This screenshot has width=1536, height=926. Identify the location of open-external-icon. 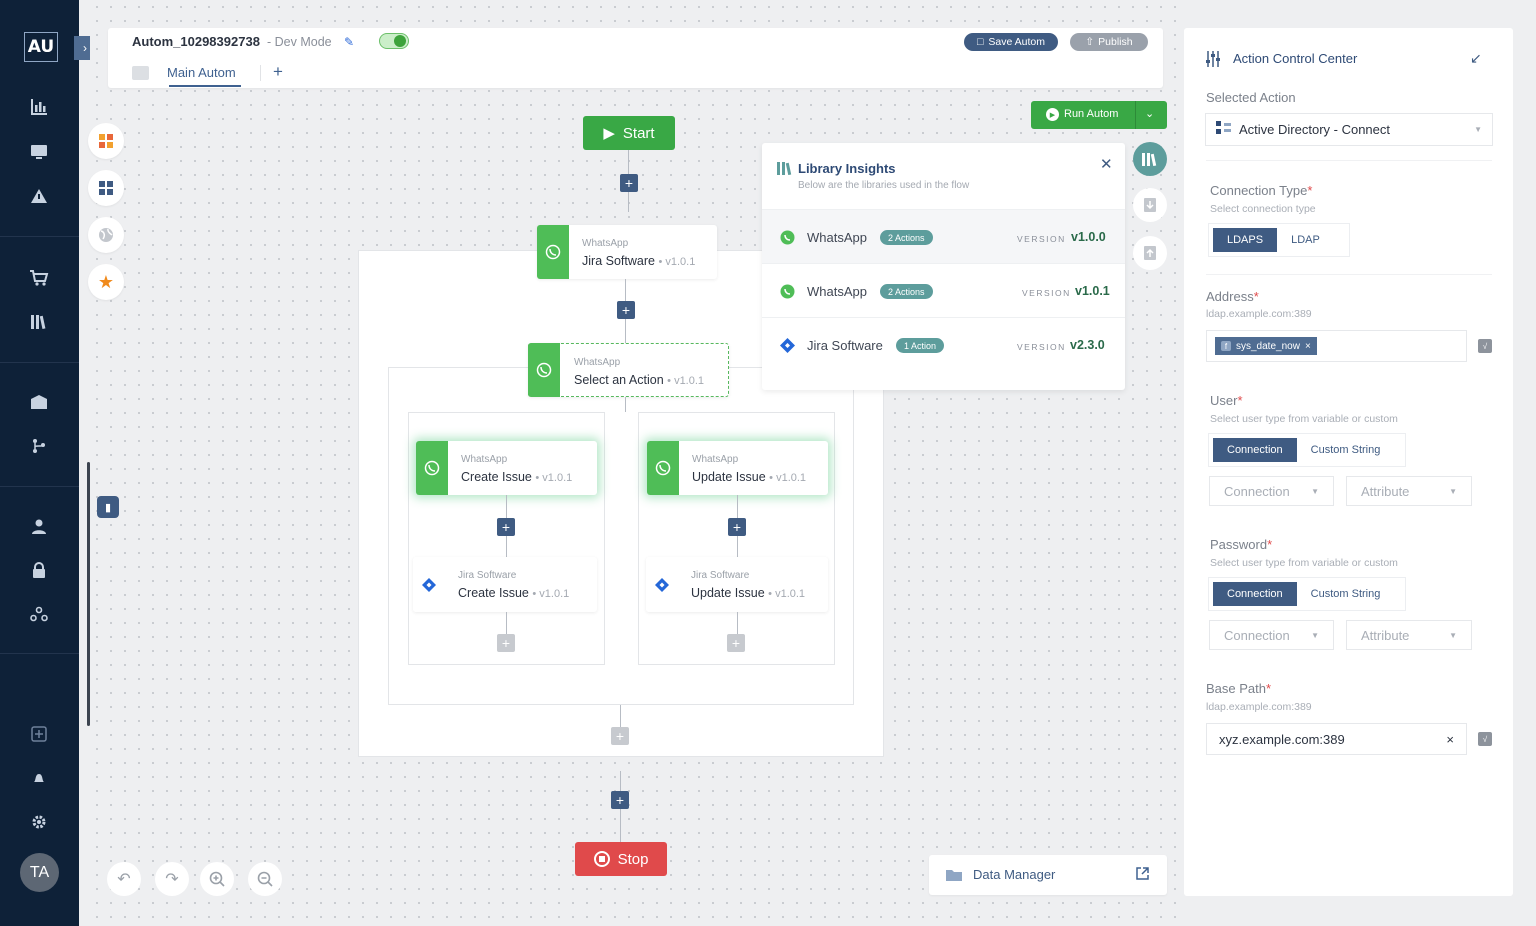
(1142, 876).